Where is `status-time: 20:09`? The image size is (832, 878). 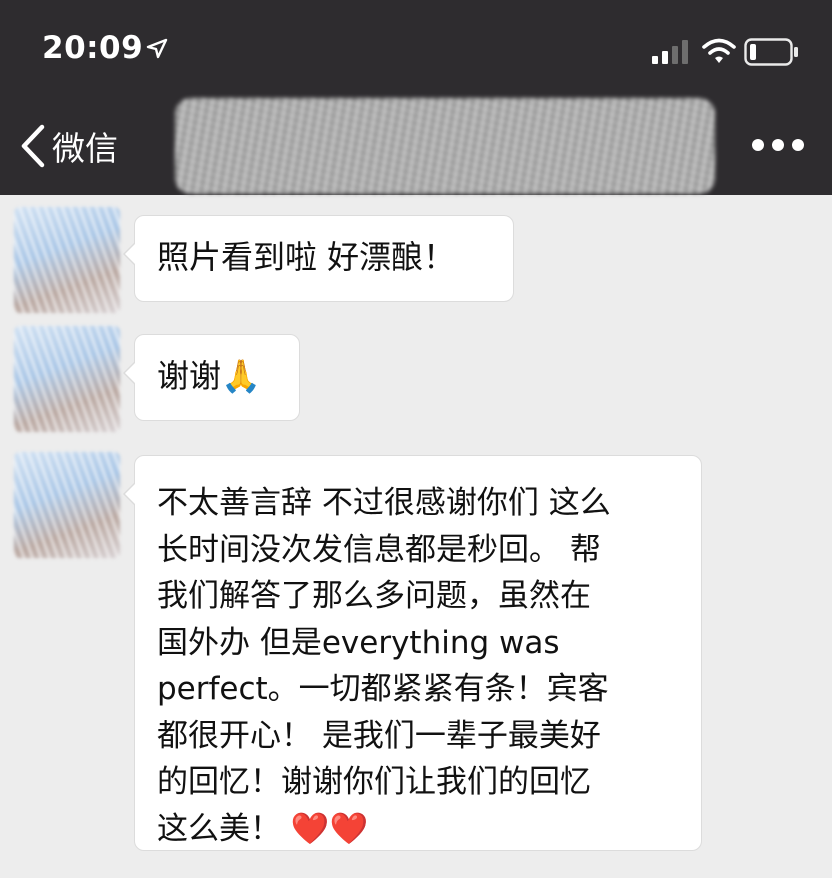 status-time: 20:09 is located at coordinates (93, 48).